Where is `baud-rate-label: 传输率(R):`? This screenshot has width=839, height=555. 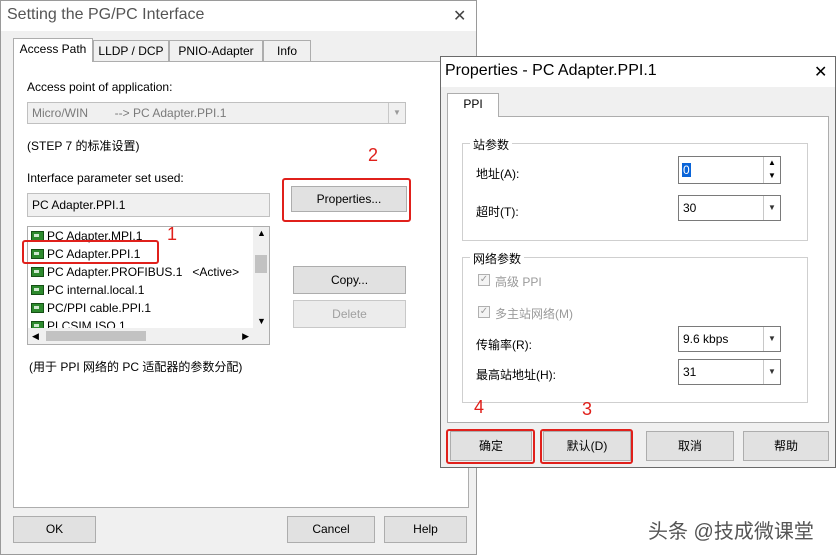 baud-rate-label: 传输率(R): is located at coordinates (504, 345).